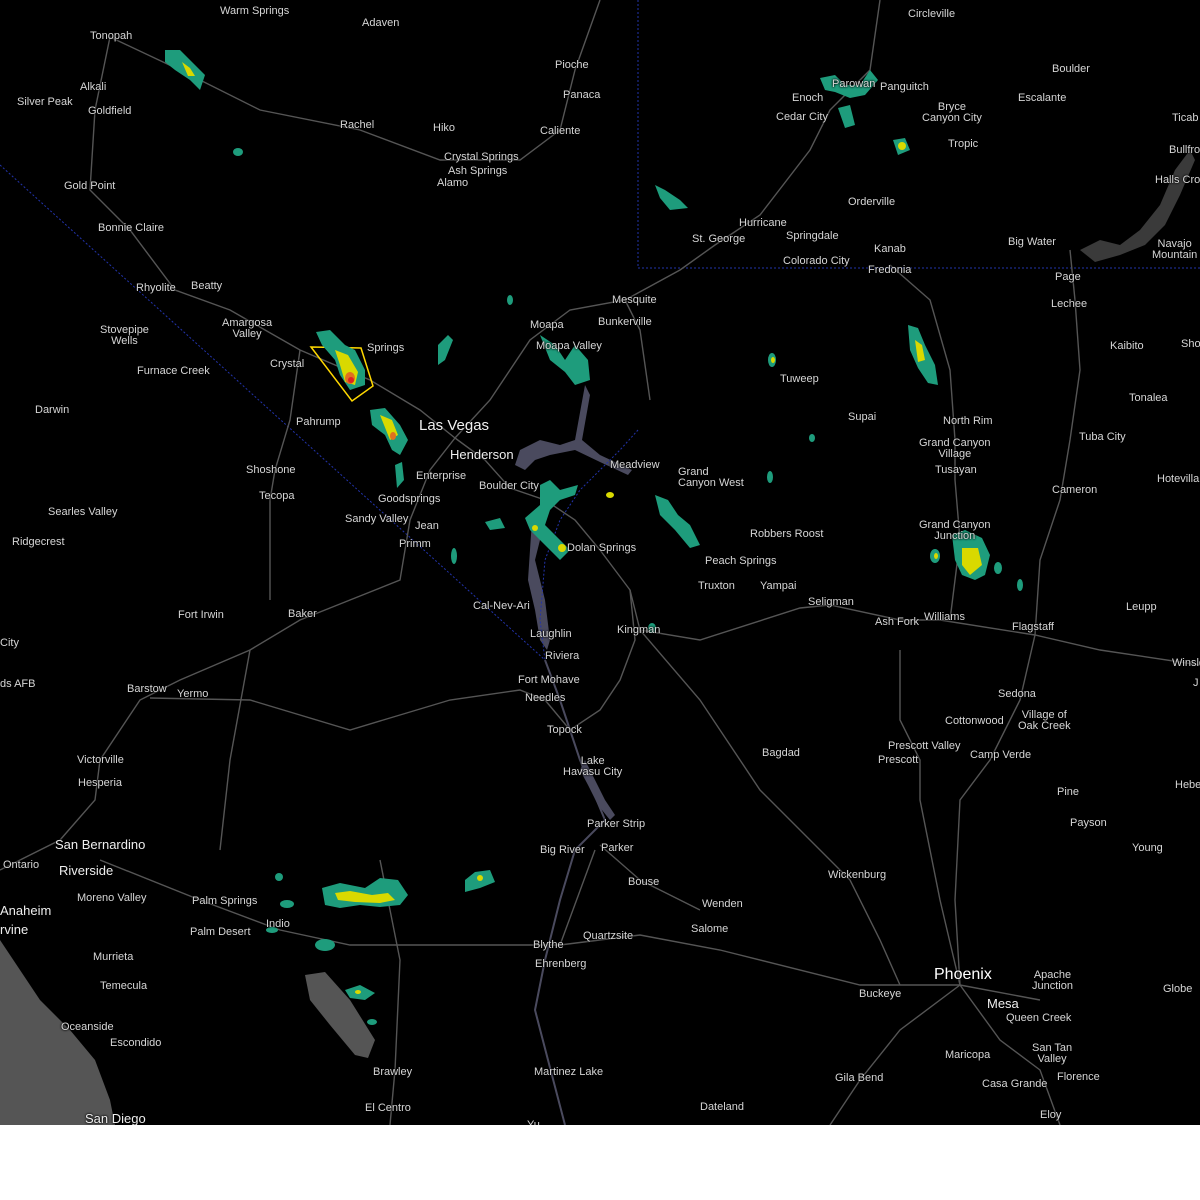  Describe the element at coordinates (357, 125) in the screenshot. I see `label-rachel: Rachel` at that location.